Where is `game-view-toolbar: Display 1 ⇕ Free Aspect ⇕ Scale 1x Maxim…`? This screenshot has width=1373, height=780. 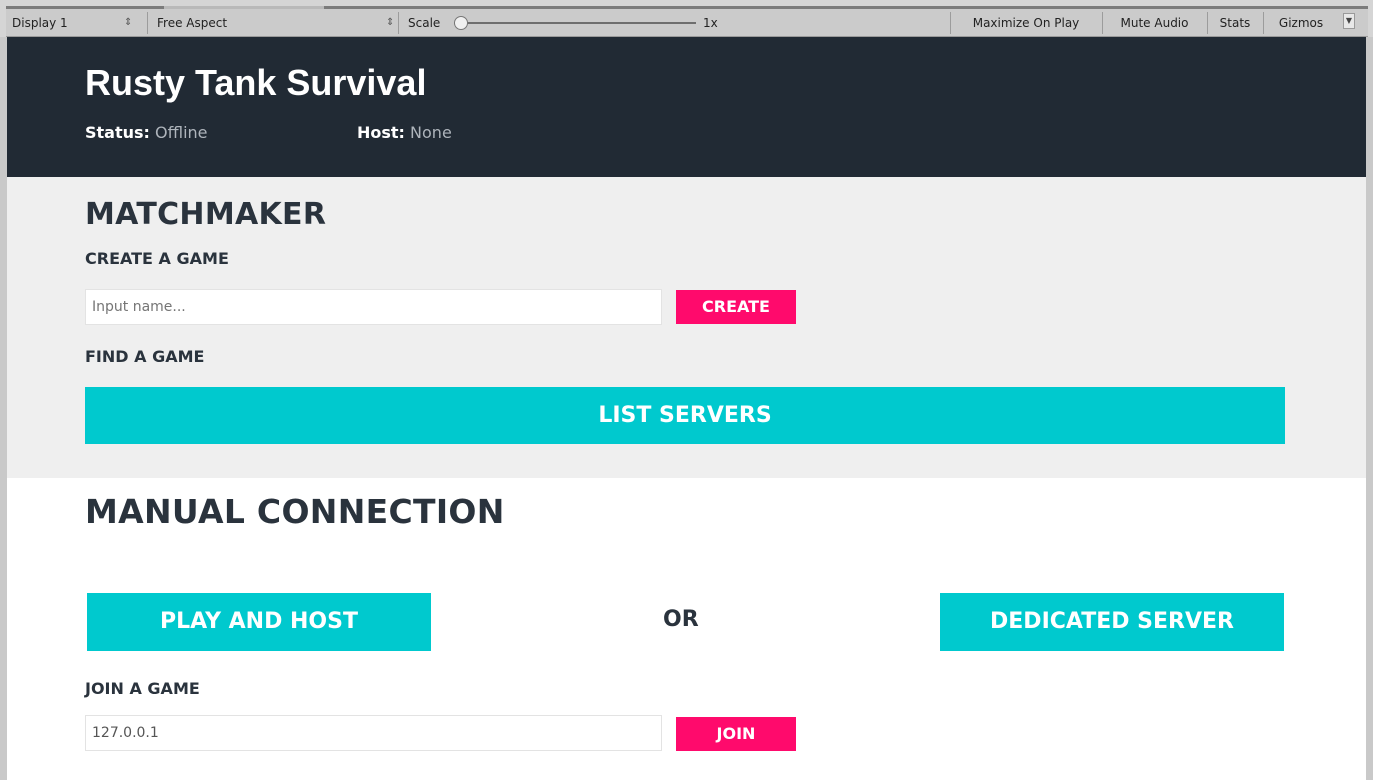
game-view-toolbar: Display 1 ⇕ Free Aspect ⇕ Scale 1x Maxim… is located at coordinates (686, 18).